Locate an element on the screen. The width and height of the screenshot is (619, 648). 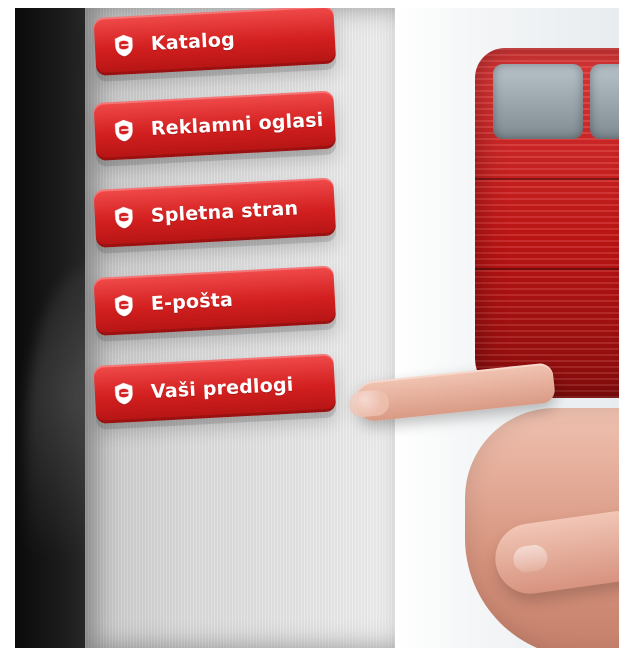
car-body-line is located at coordinates (547, 269).